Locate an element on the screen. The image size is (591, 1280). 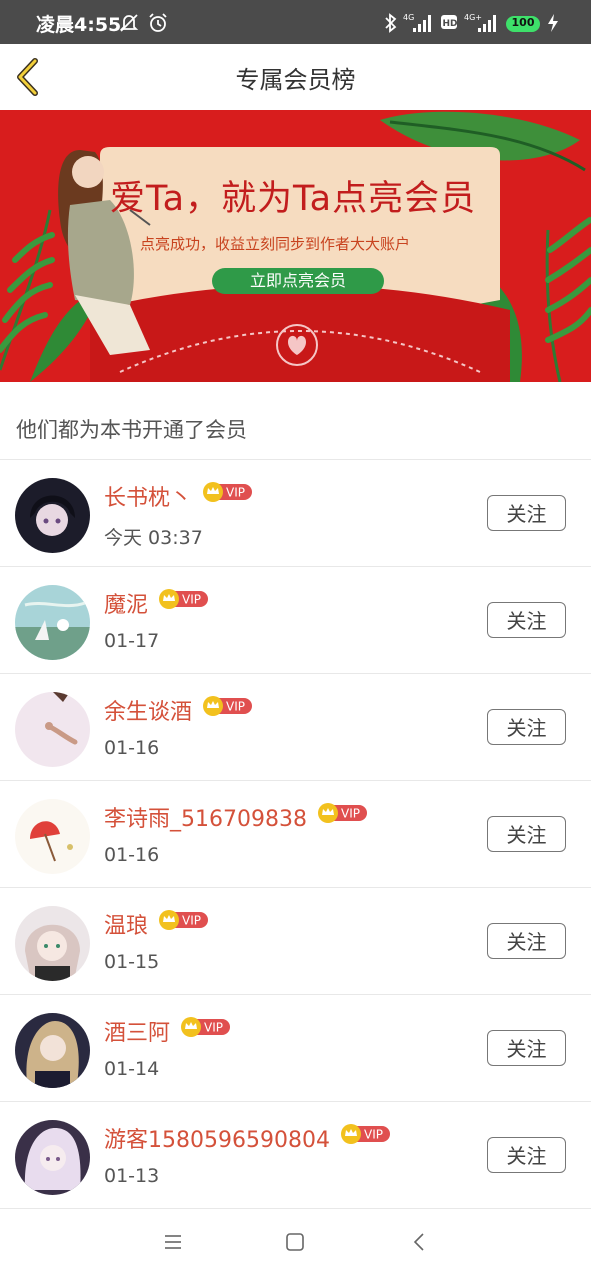
page-title: 专属会员榜 is located at coordinates (295, 80).